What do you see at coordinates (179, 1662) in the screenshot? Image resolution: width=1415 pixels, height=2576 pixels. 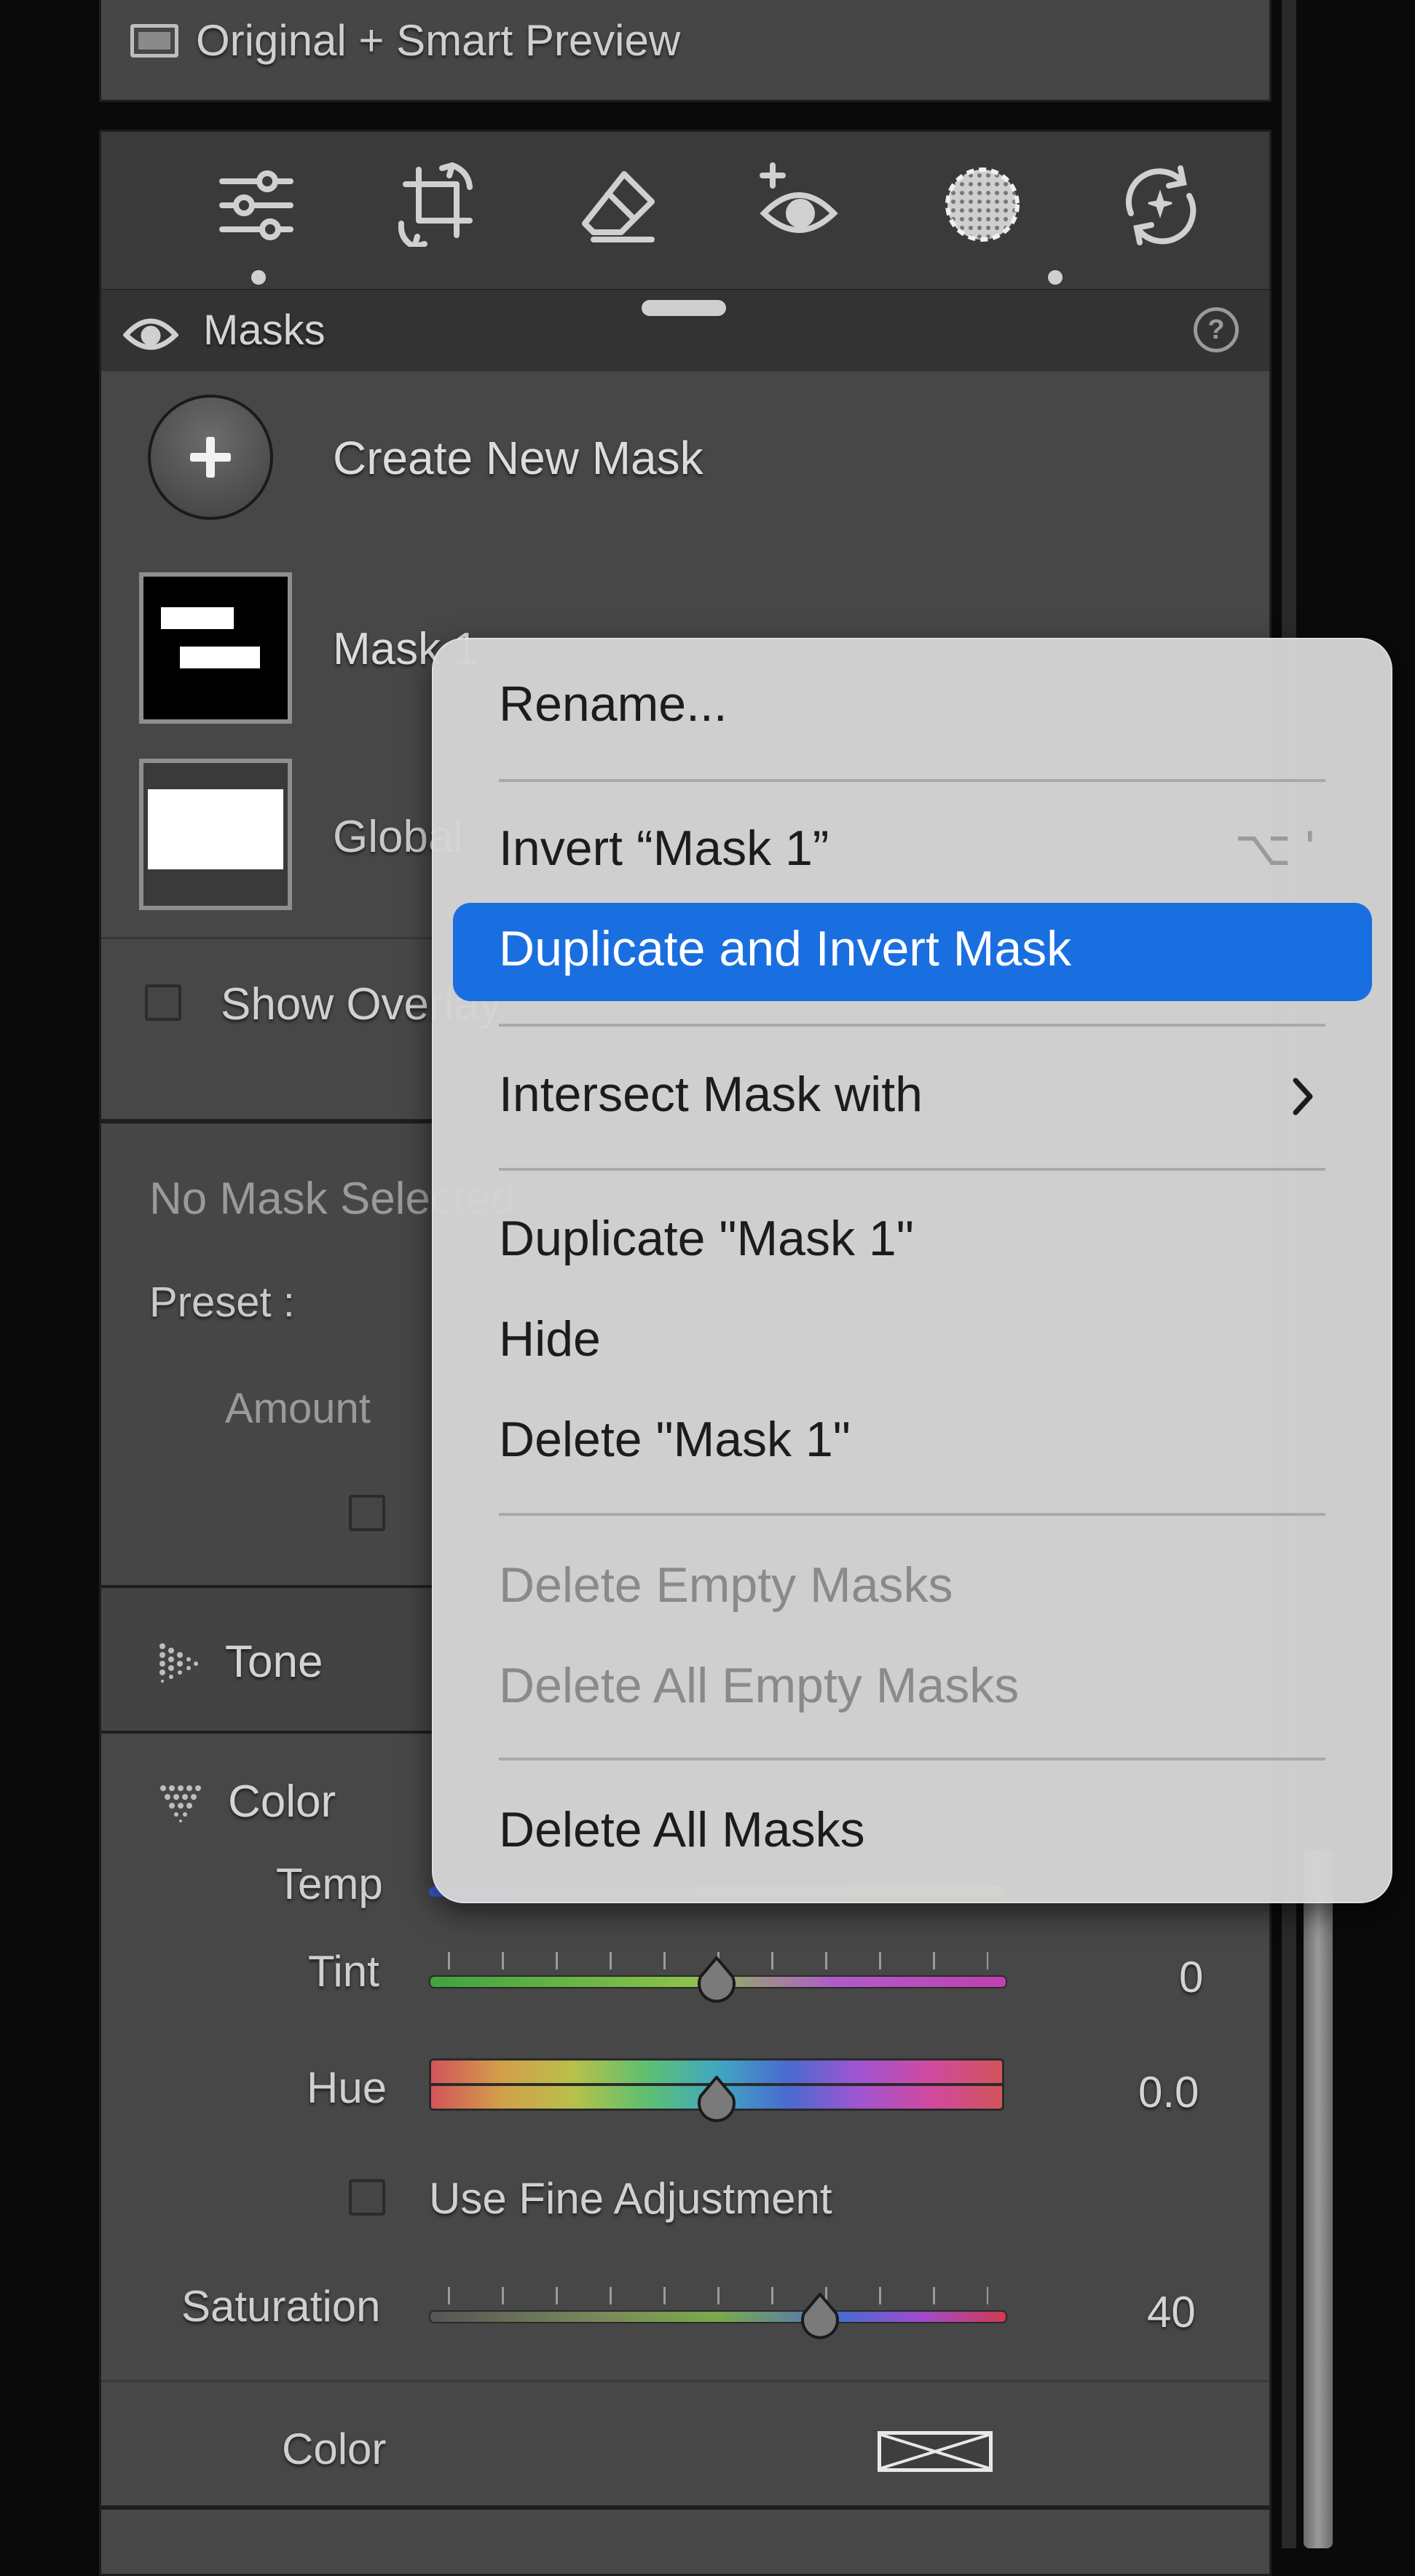 I see `triangle-right-icon` at bounding box center [179, 1662].